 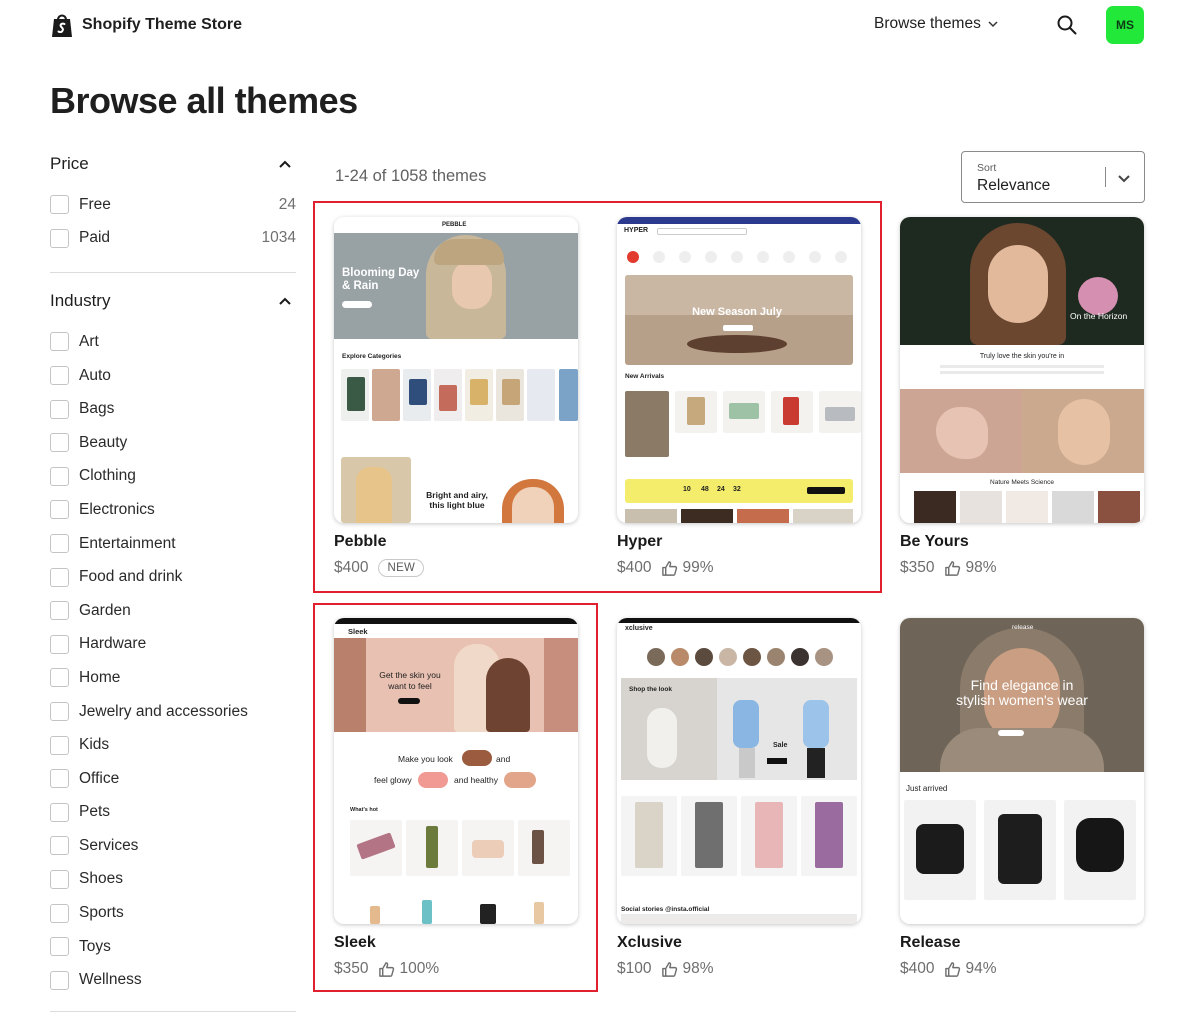 What do you see at coordinates (1124, 179) in the screenshot?
I see `chevron-down-icon` at bounding box center [1124, 179].